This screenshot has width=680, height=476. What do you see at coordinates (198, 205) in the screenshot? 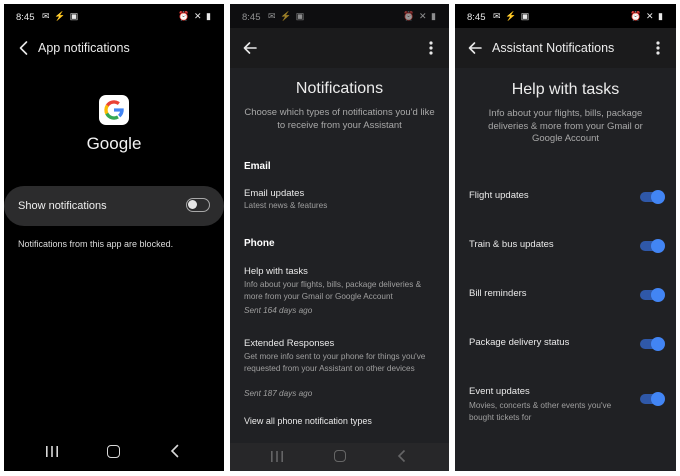
I see `show-notifications-toggle` at bounding box center [198, 205].